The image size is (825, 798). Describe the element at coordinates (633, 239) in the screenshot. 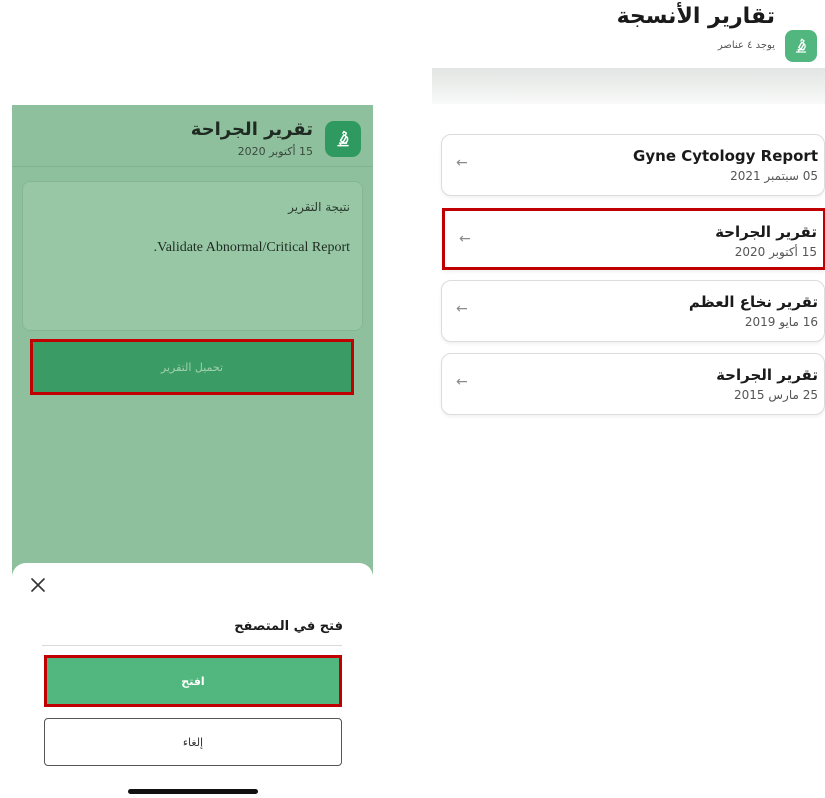

I see `report-list-item: ← تقرير الجراحة 15 أكتوبر 2020` at that location.